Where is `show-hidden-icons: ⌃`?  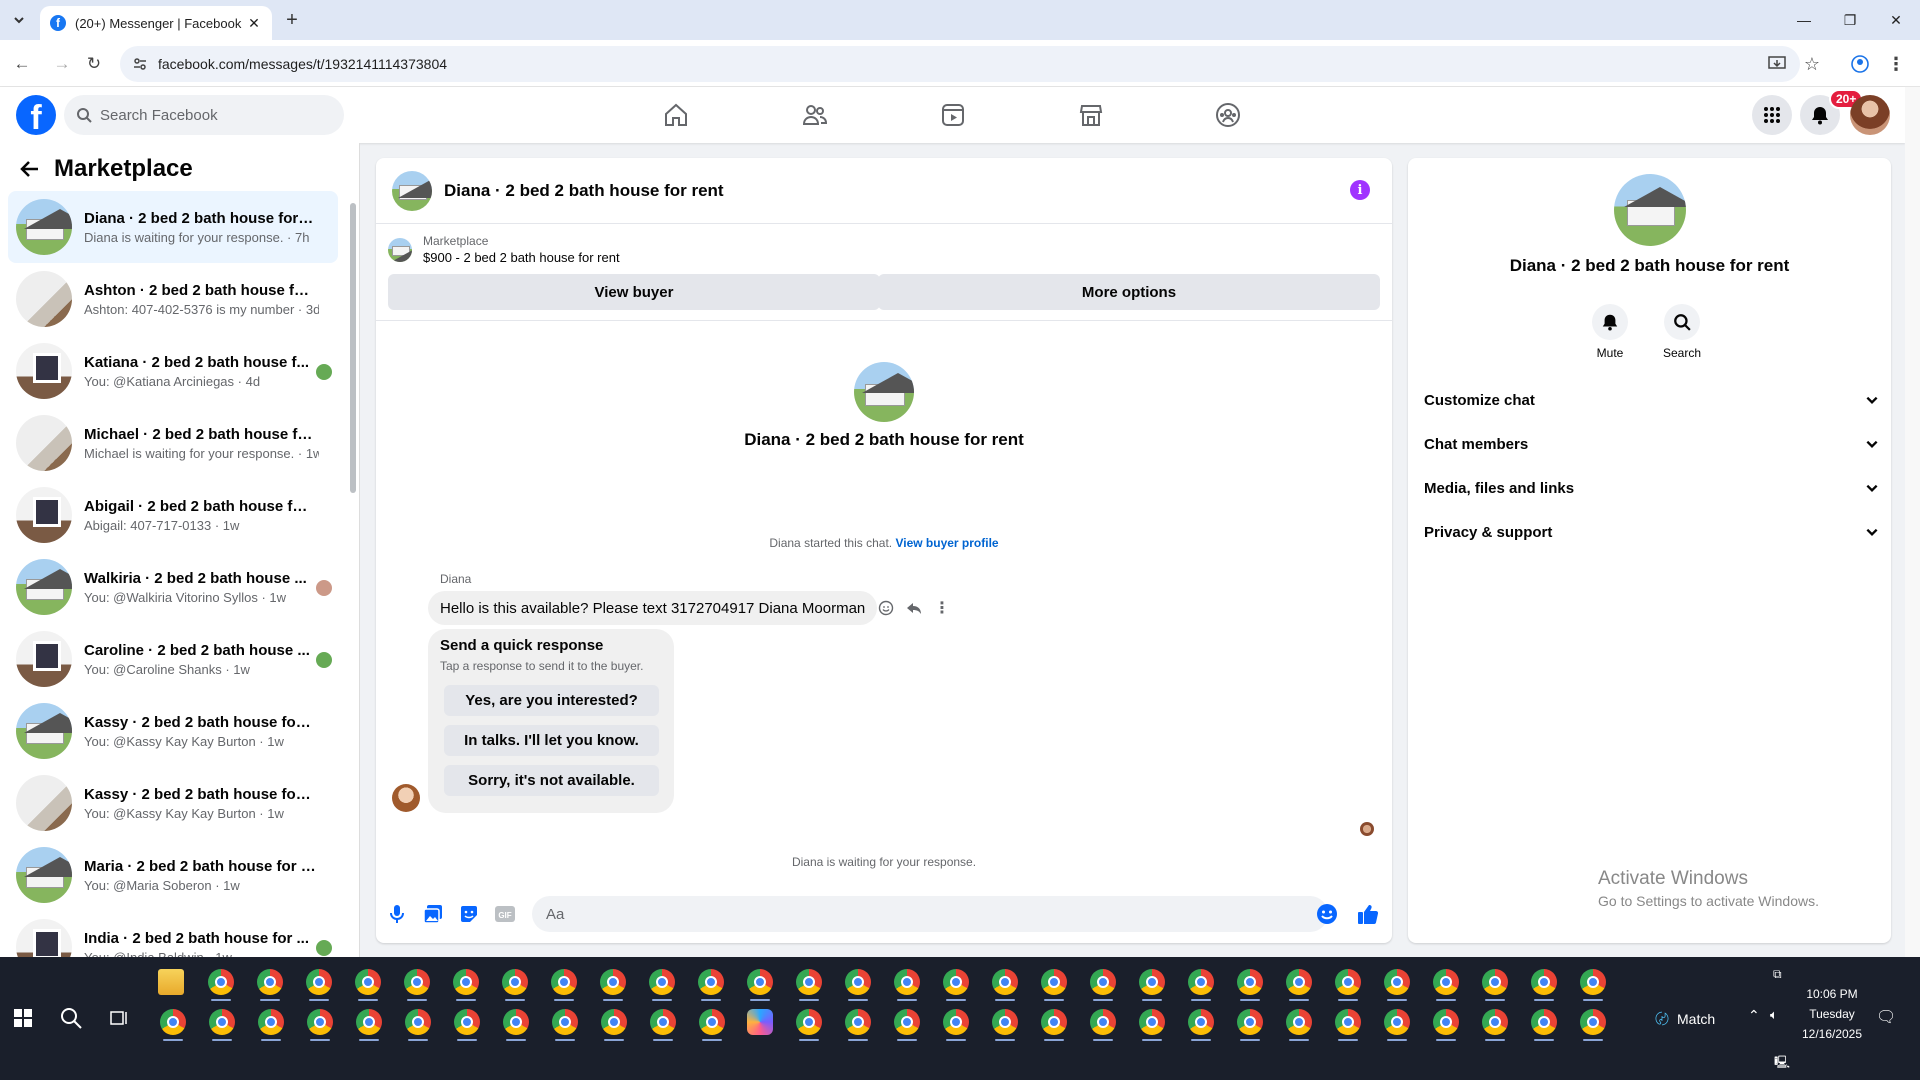 show-hidden-icons: ⌃ is located at coordinates (1754, 1015).